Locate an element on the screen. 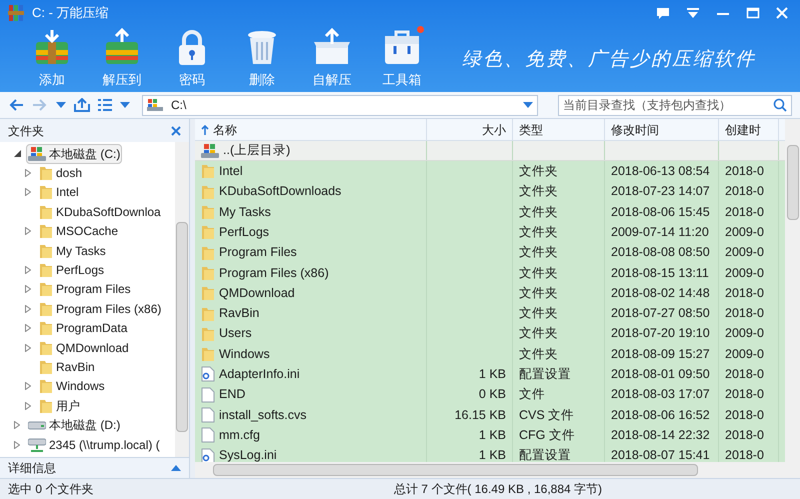 This screenshot has width=800, height=499. tree-item: PerfLogs is located at coordinates (71, 270).